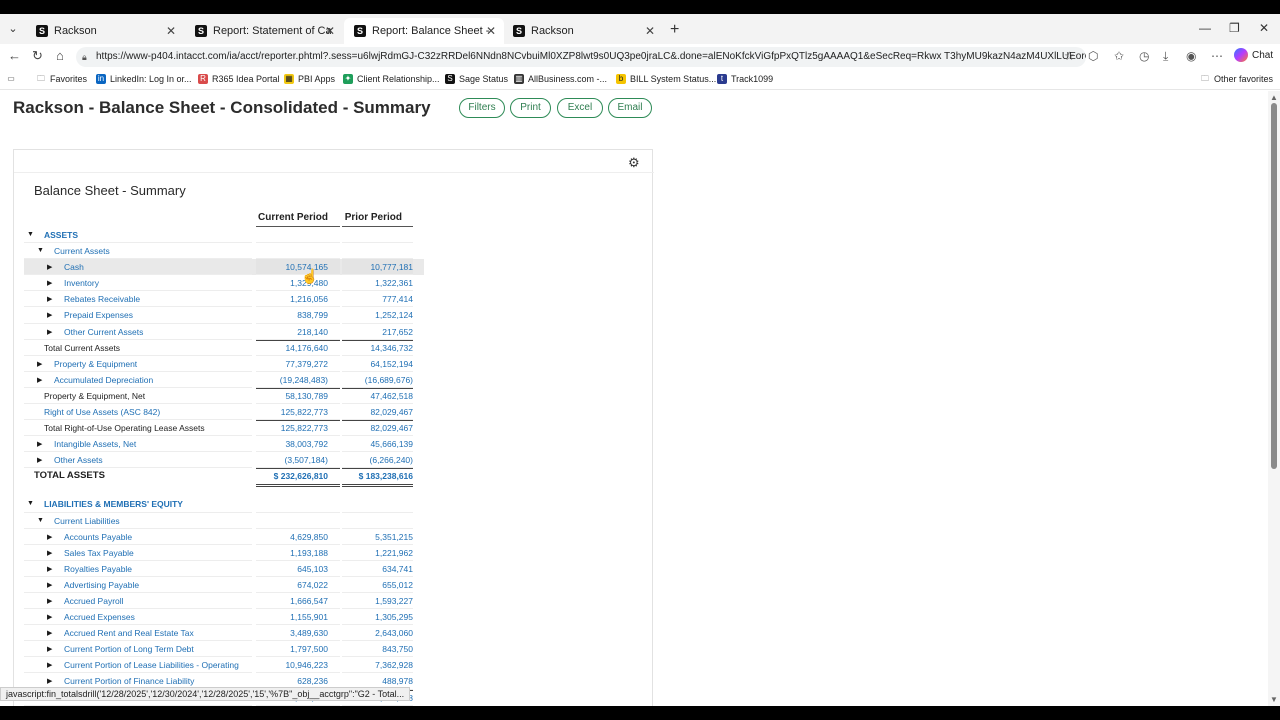  I want to click on restore-icon: ❐, so click(1234, 28).